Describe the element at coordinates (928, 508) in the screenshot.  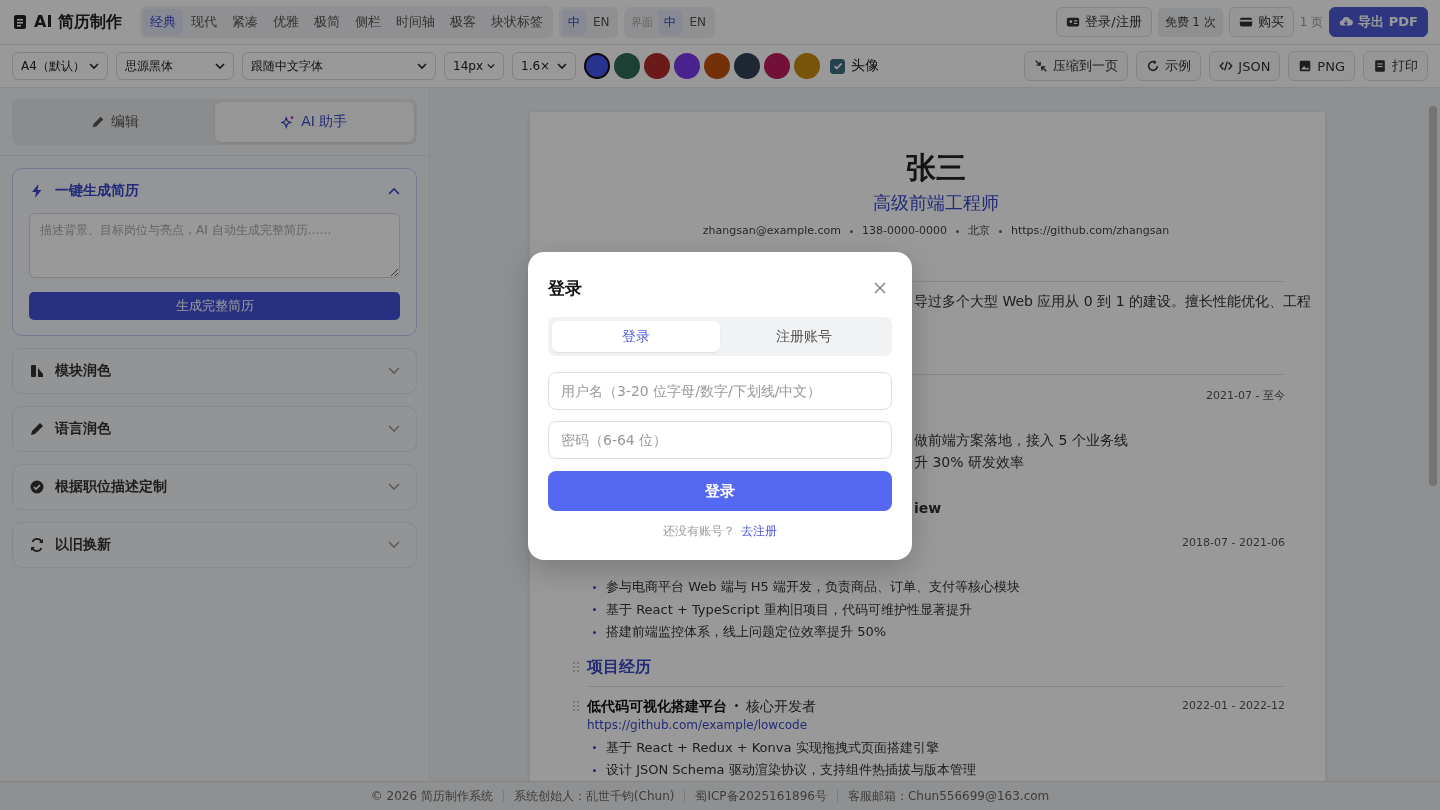
I see `resume-text: iew` at that location.